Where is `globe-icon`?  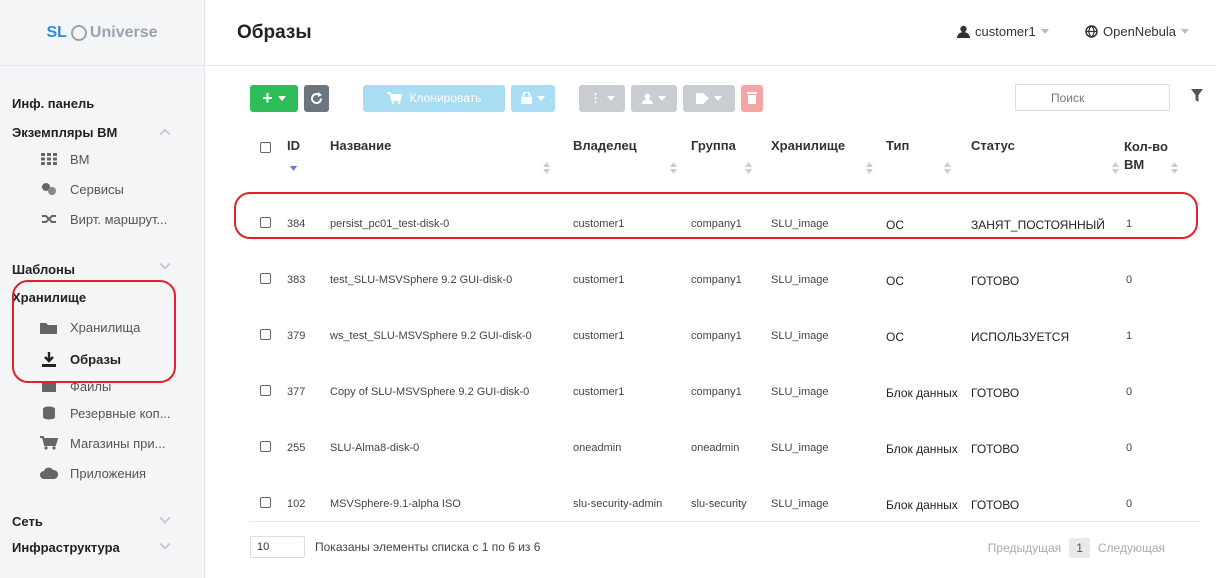 globe-icon is located at coordinates (1091, 31).